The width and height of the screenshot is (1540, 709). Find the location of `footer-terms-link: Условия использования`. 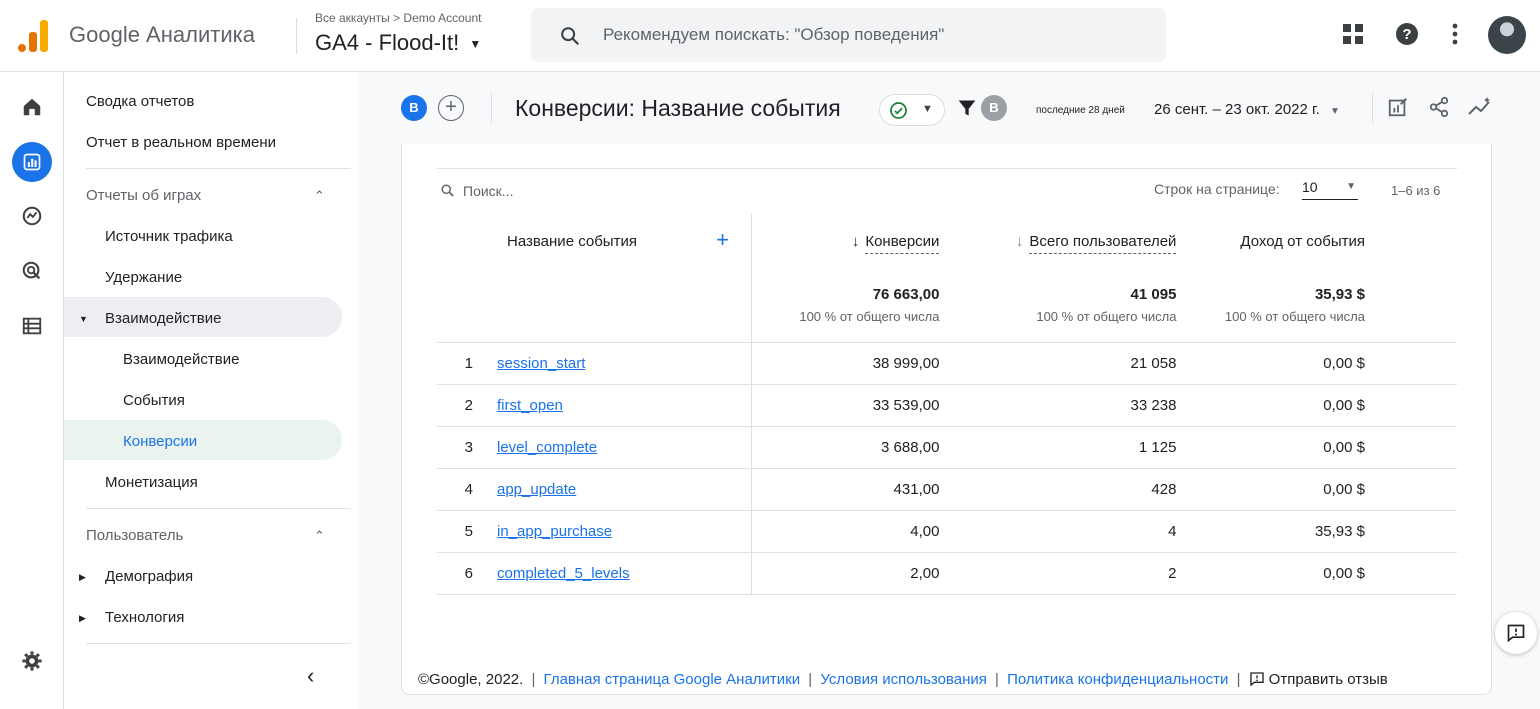

footer-terms-link: Условия использования is located at coordinates (903, 679).